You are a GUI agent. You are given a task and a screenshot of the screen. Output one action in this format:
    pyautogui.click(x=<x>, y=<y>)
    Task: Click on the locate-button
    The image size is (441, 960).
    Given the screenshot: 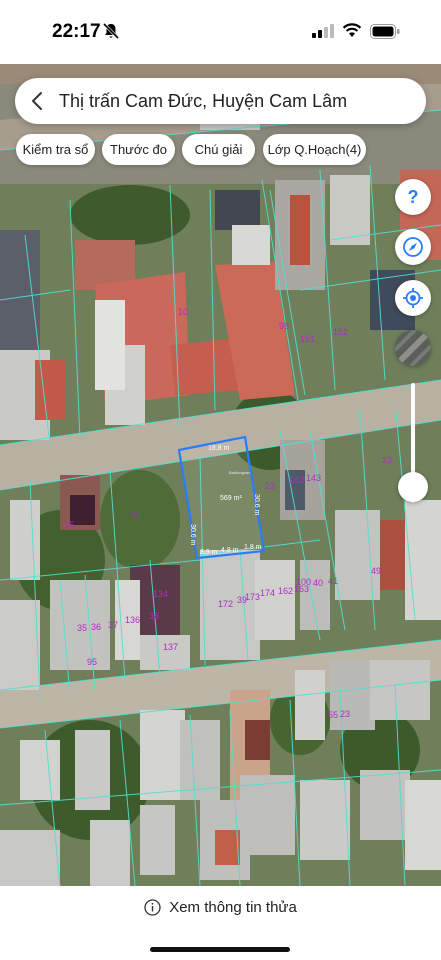 What is the action you would take?
    pyautogui.click(x=413, y=298)
    